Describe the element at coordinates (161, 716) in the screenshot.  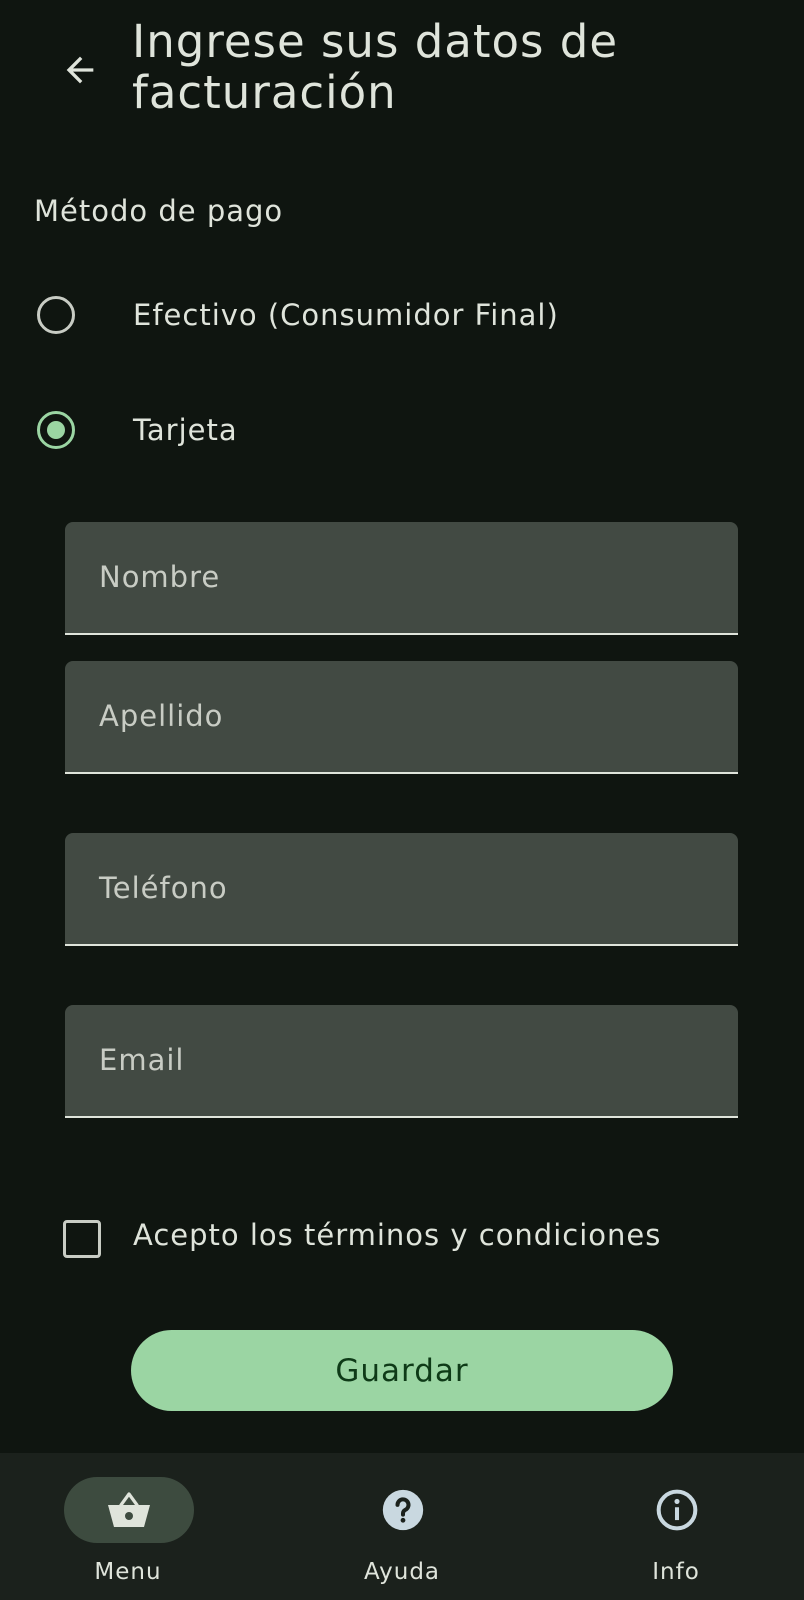
I see `last-name-label: Apellido` at that location.